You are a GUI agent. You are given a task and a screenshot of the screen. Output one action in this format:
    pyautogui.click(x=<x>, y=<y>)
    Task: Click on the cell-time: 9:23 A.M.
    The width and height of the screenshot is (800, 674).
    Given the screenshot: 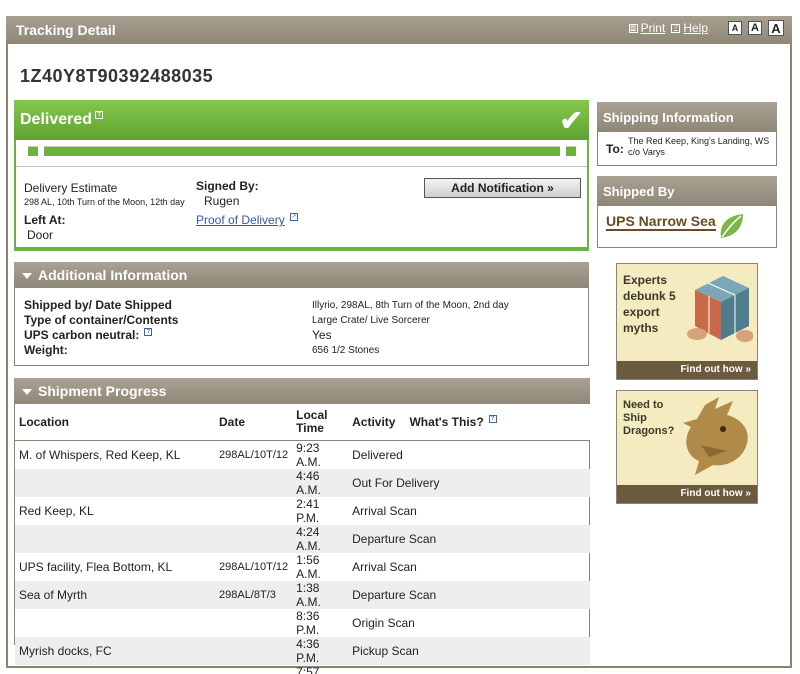 What is the action you would take?
    pyautogui.click(x=308, y=454)
    